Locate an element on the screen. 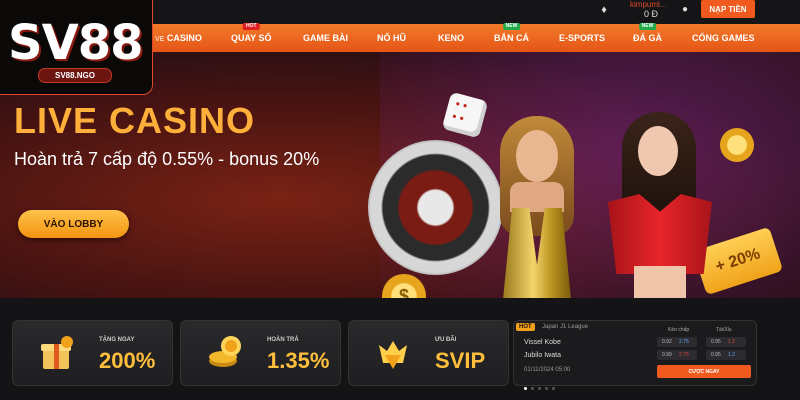 Image resolution: width=800 pixels, height=400 pixels. odds-cell: 0.92 2.75 is located at coordinates (677, 342).